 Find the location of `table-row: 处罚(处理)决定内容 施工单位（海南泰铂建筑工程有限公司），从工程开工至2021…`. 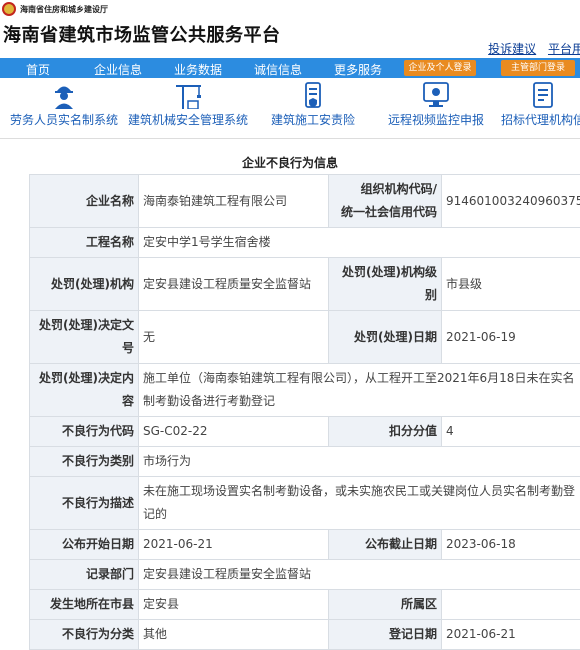

table-row: 处罚(处理)决定内容 施工单位（海南泰铂建筑工程有限公司），从工程开工至2021… is located at coordinates (305, 390).